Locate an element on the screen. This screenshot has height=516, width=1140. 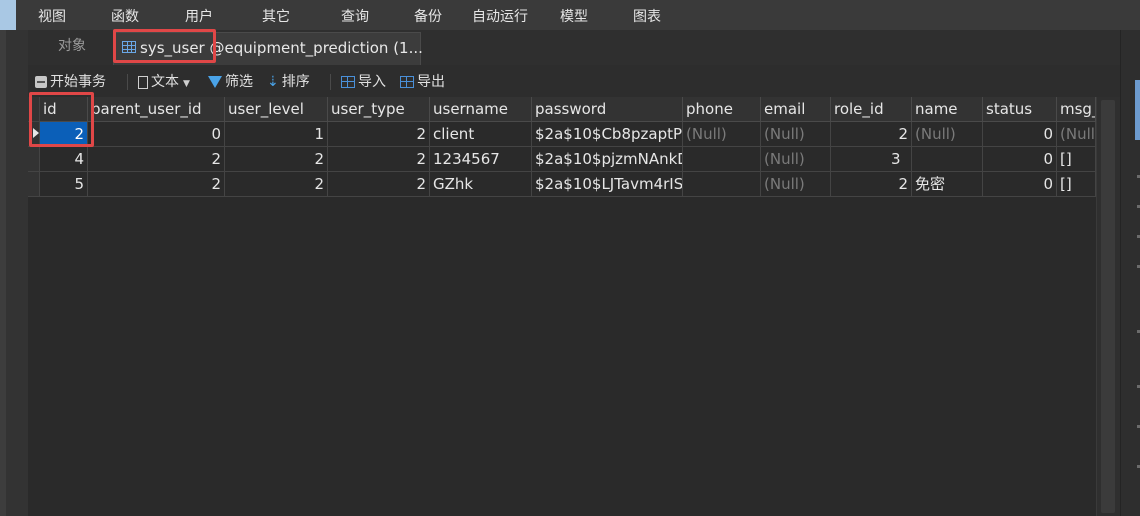
import-button: 导入 is located at coordinates (363, 82).